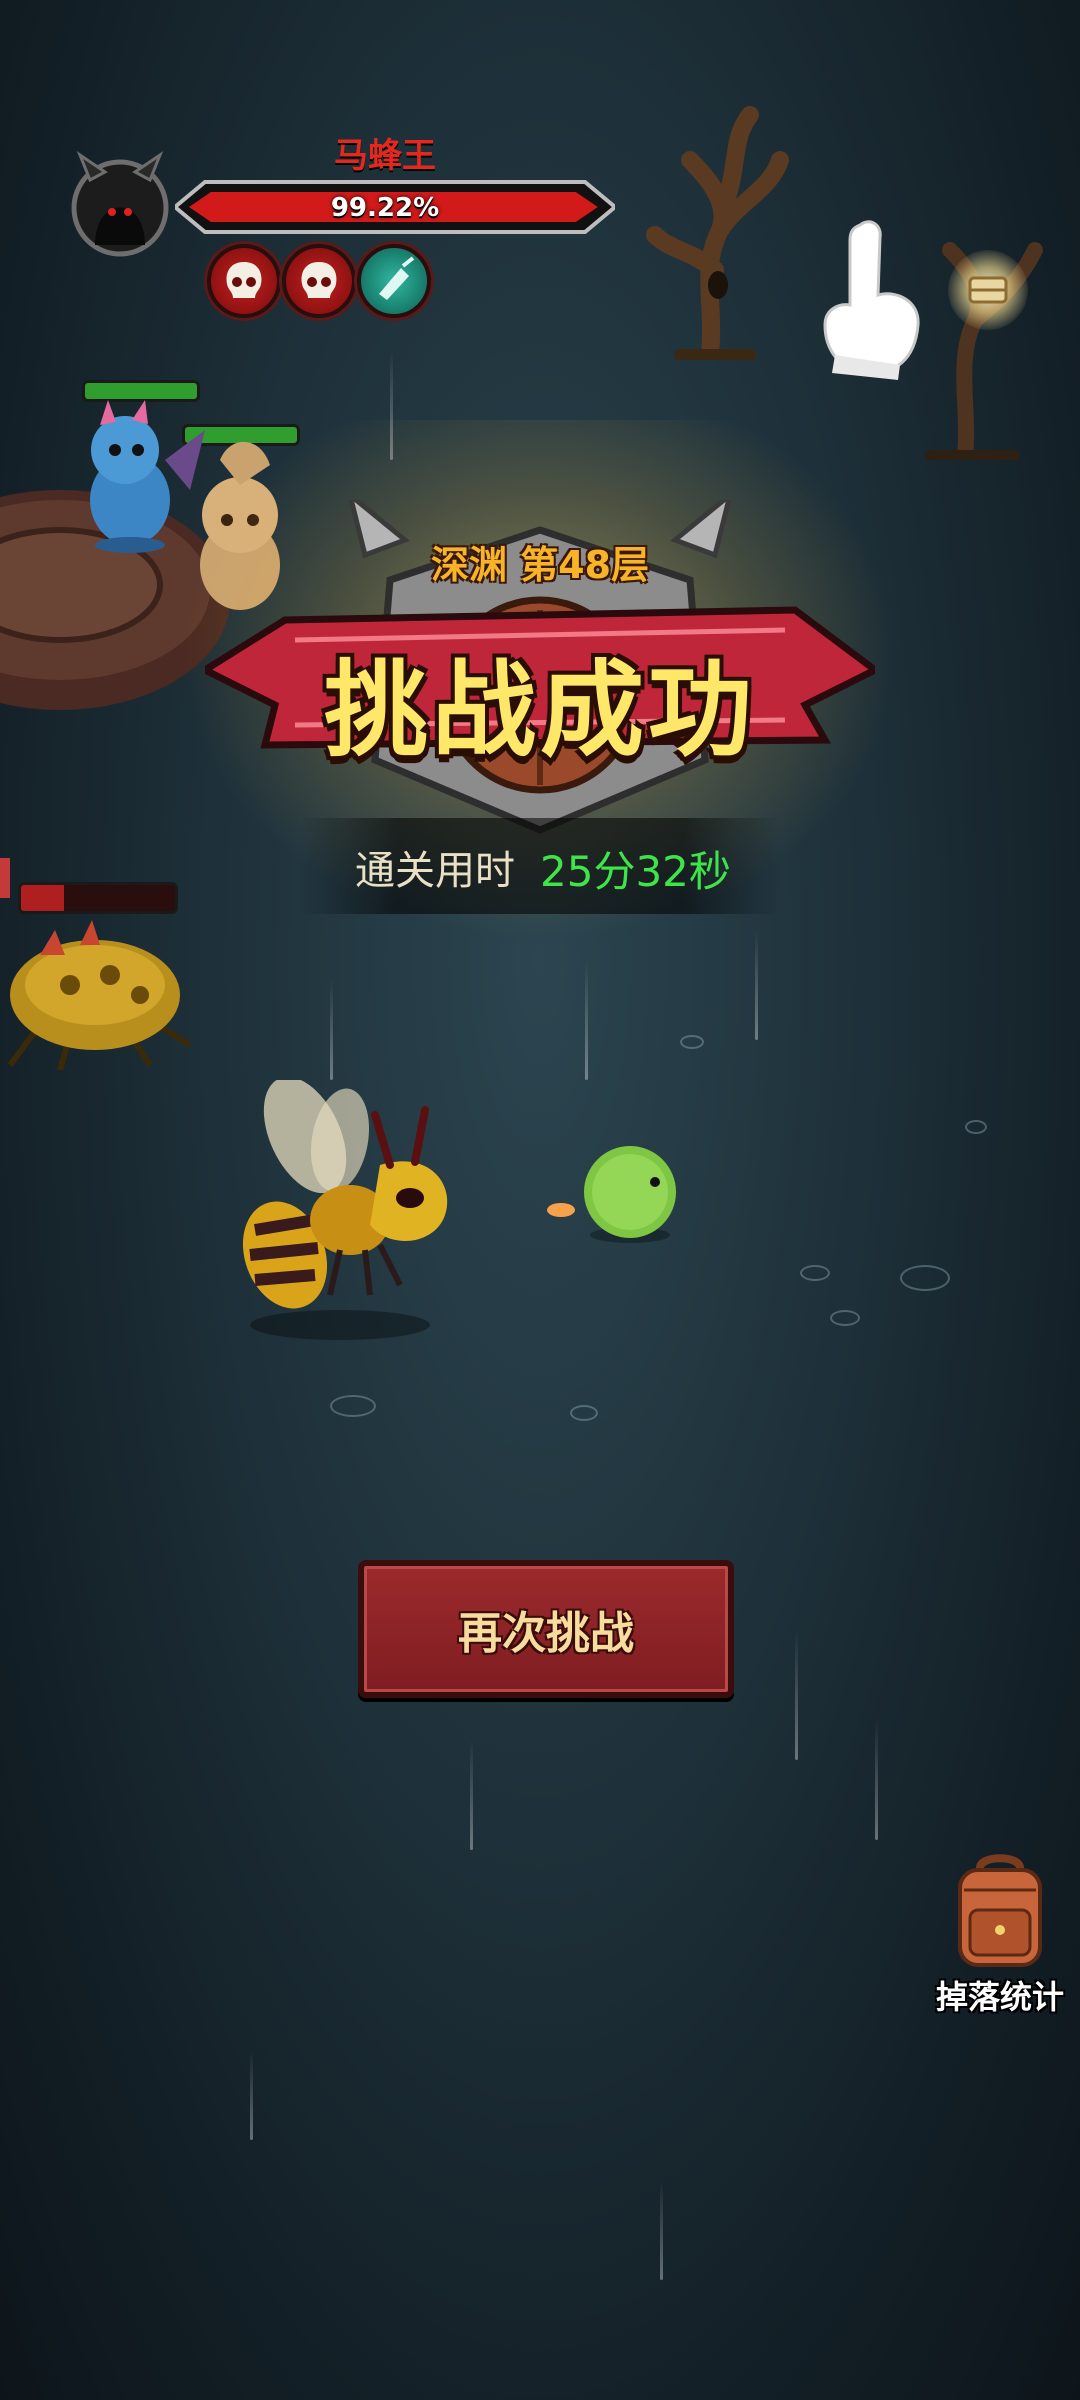 This screenshot has height=2400, width=1080. I want to click on retry-challenge-button: 再次挑战, so click(546, 1629).